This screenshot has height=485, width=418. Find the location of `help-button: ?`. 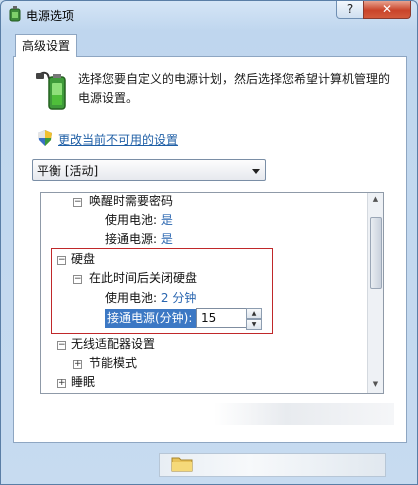

help-button: ? is located at coordinates (350, 10).